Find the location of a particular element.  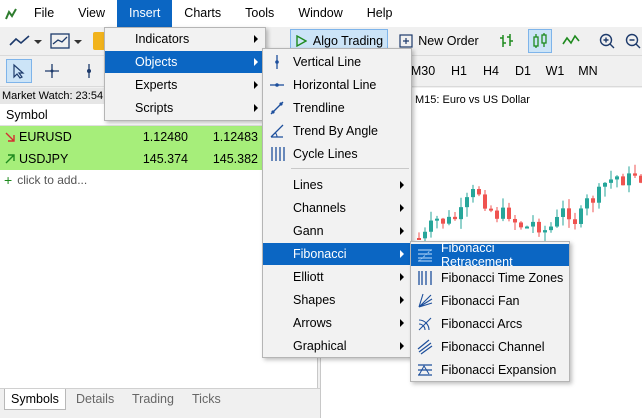

timeframe-h4: H4 is located at coordinates (491, 71).